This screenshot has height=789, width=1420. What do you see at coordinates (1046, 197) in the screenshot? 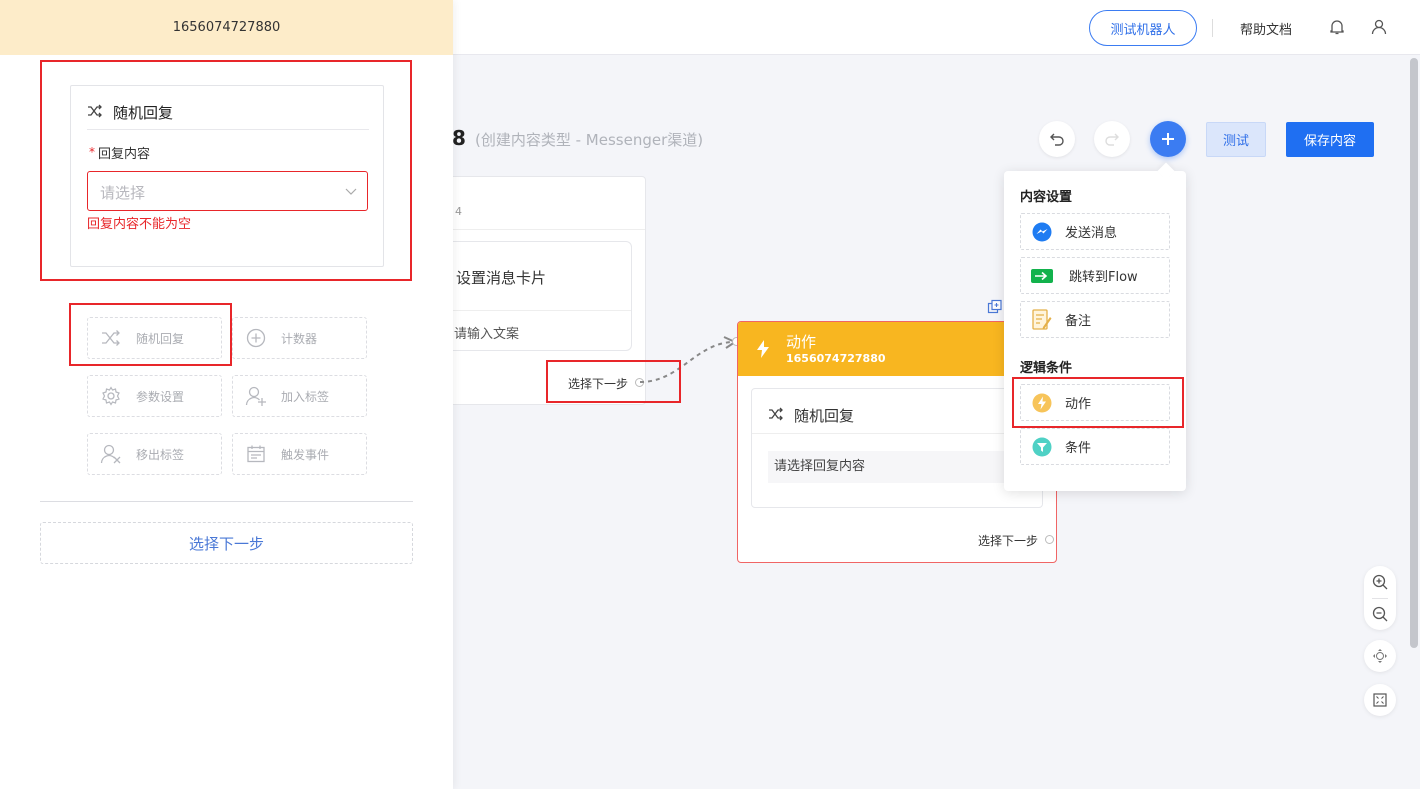
I see `menu-section-content: 内容设置` at bounding box center [1046, 197].